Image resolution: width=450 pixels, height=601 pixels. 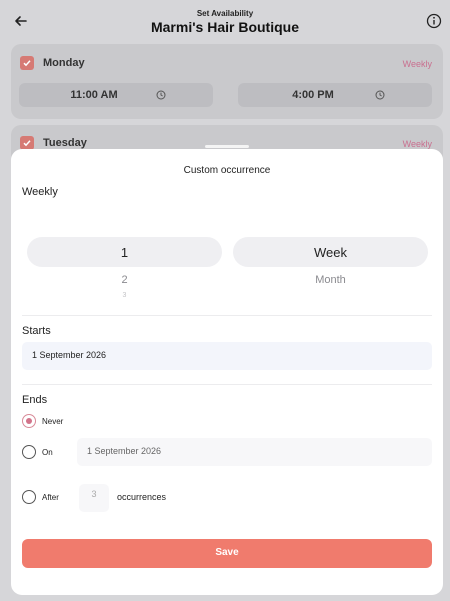 I want to click on occurrence-summary: Weekly, so click(x=40, y=192).